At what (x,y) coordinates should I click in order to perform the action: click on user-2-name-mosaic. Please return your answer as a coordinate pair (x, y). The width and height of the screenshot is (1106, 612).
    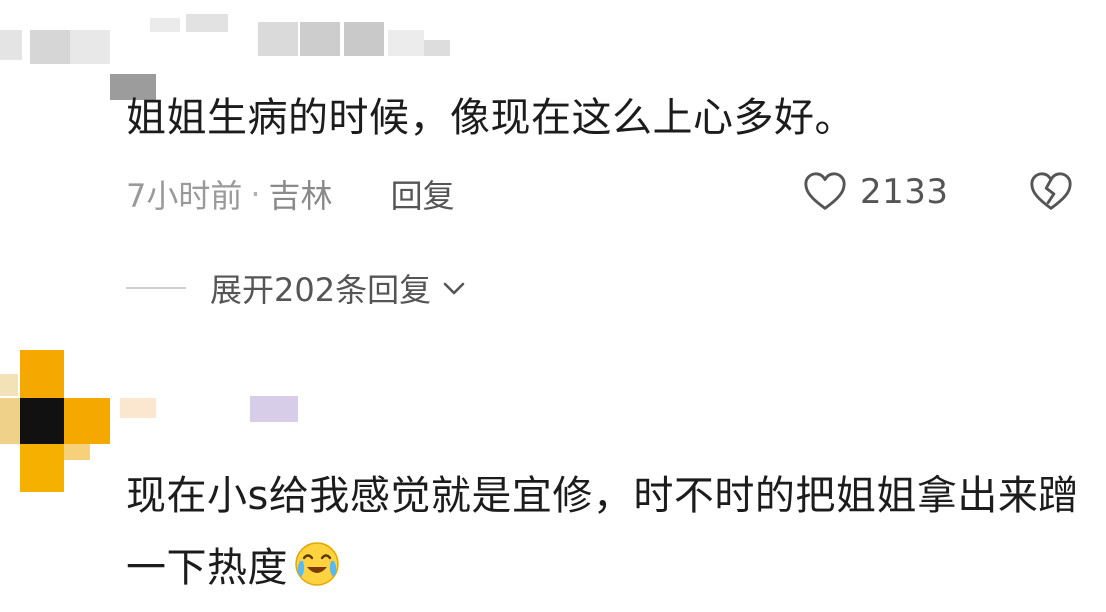
    Looking at the image, I should click on (215, 410).